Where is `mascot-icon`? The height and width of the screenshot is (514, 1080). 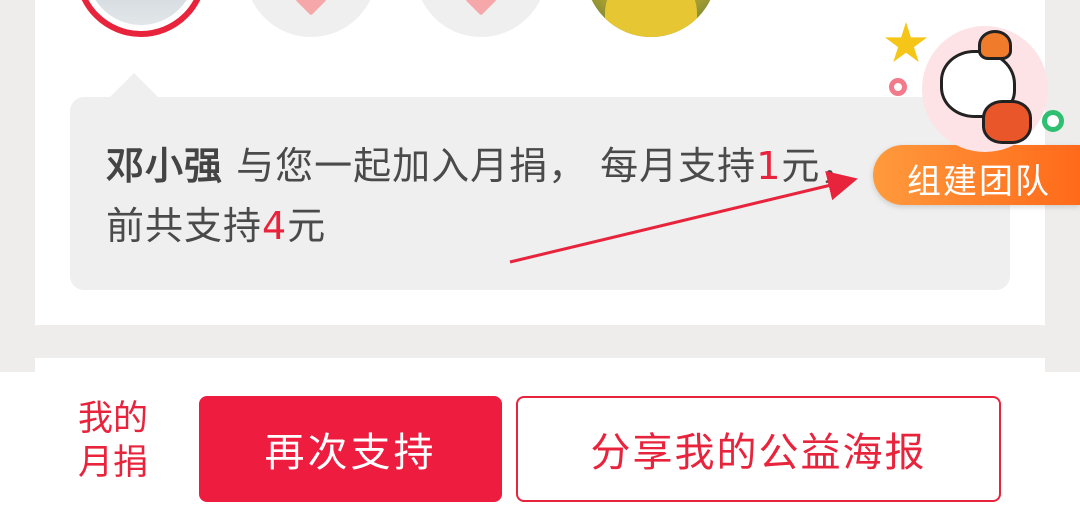
mascot-icon is located at coordinates (985, 89).